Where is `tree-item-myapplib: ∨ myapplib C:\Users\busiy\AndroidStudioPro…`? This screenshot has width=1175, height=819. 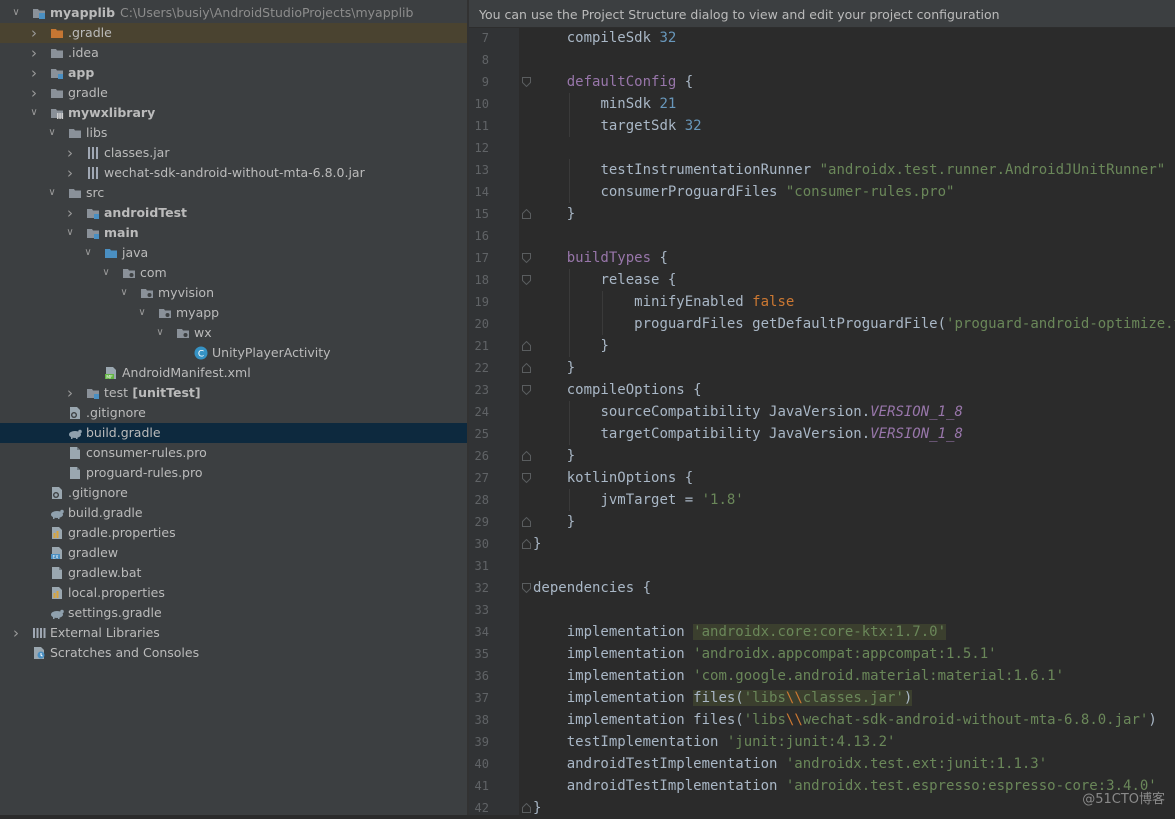
tree-item-myapplib: ∨ myapplib C:\Users\busiy\AndroidStudioPro… is located at coordinates (233, 13).